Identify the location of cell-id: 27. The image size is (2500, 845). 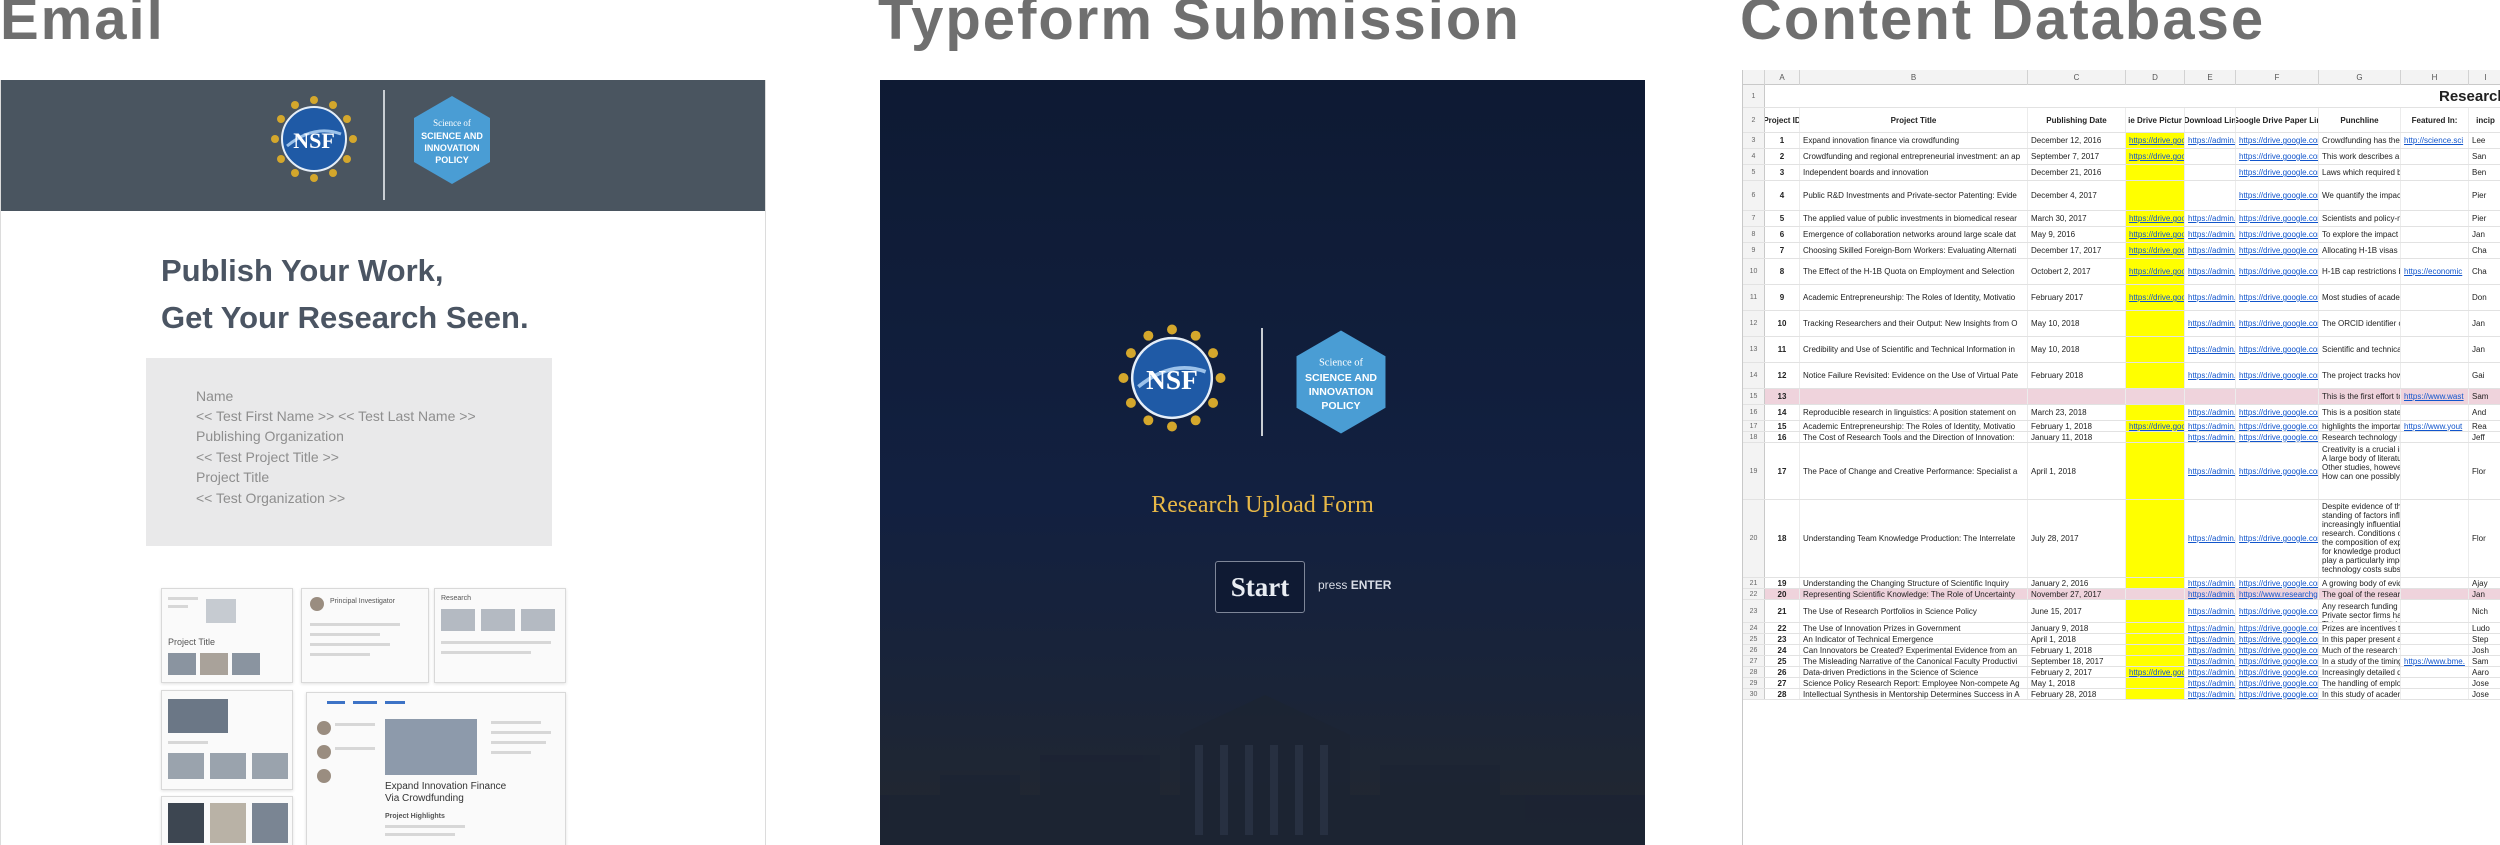
(1782, 683).